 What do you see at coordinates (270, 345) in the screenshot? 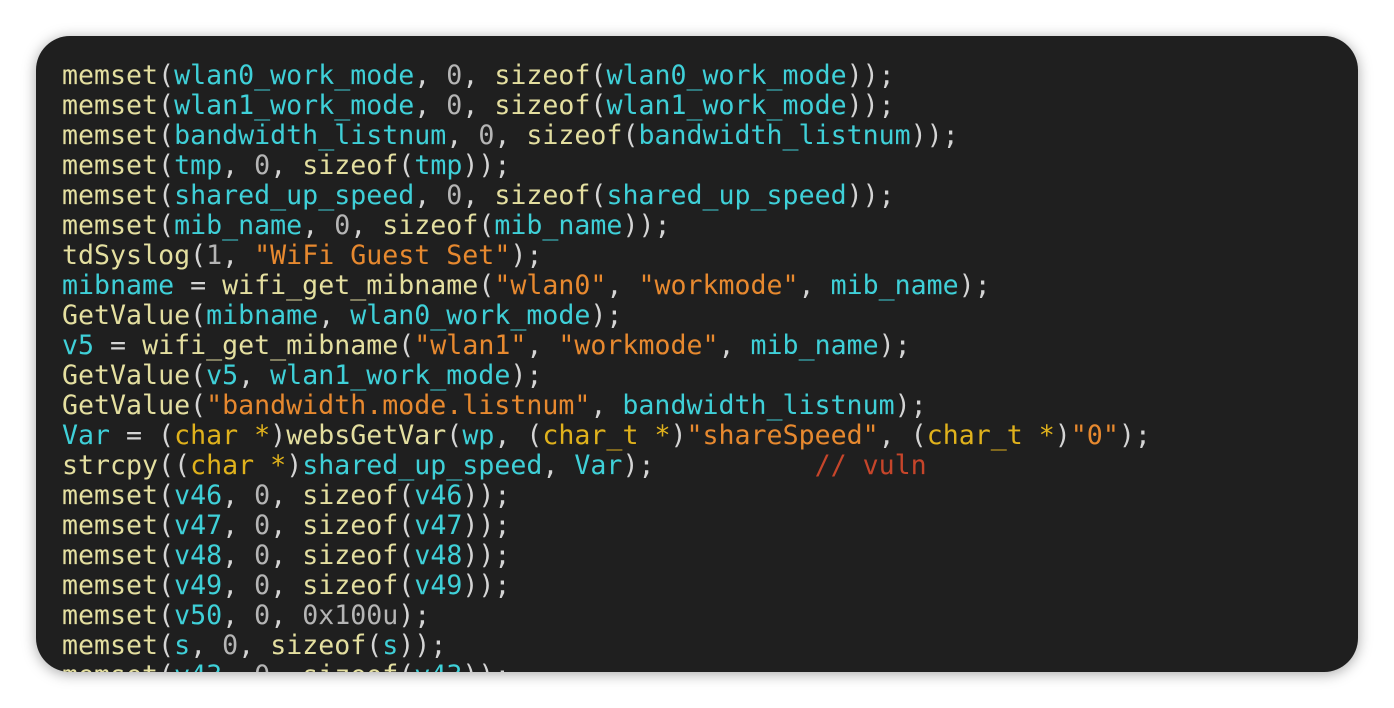
I see `code-token: wifi_get_mibname` at bounding box center [270, 345].